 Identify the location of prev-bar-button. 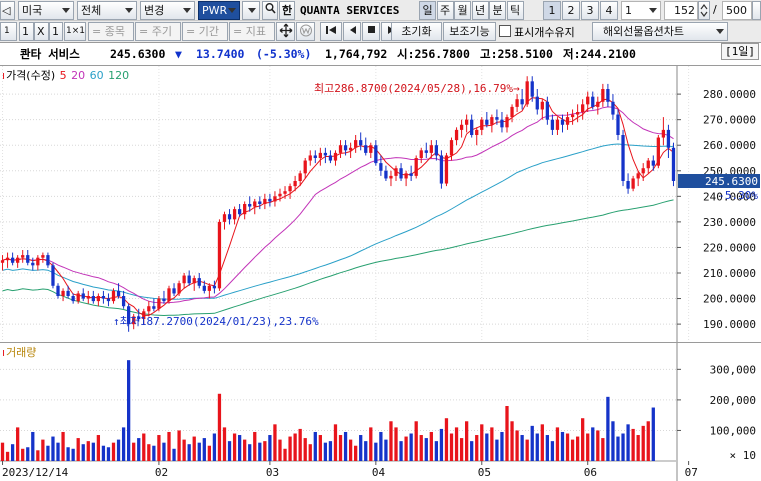
(352, 31).